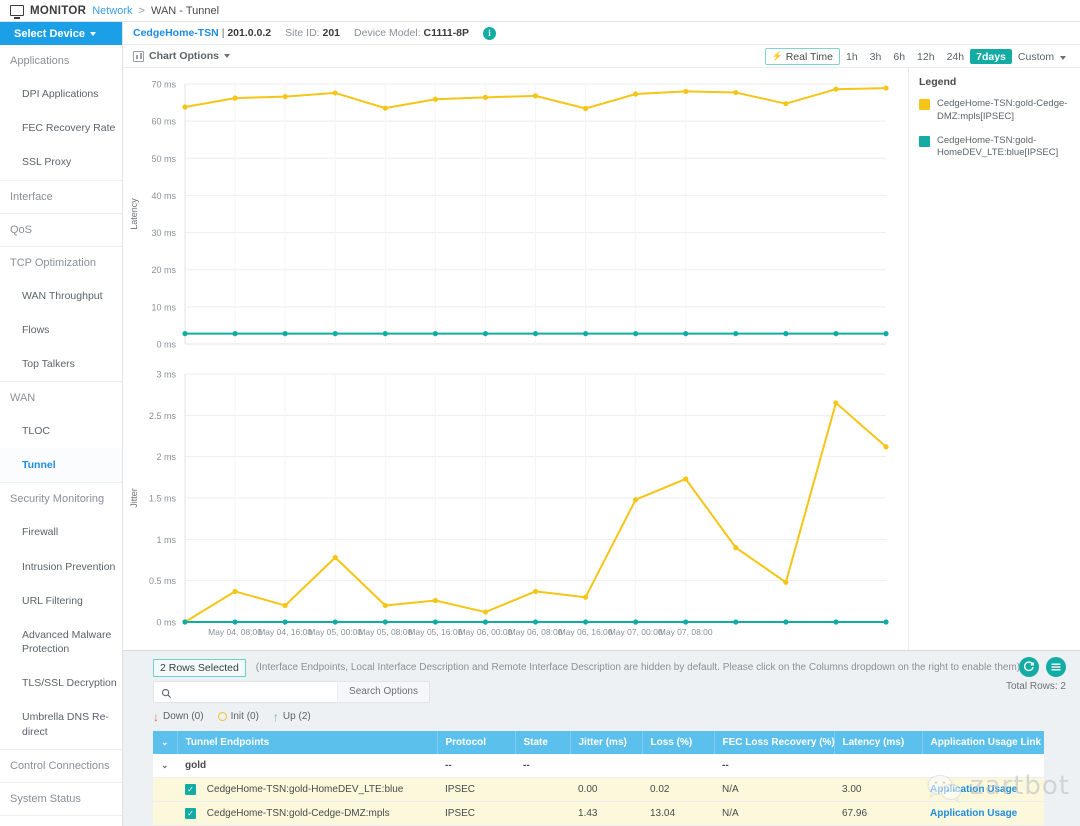  What do you see at coordinates (61, 465) in the screenshot?
I see `sidebar-item-tunnel: Tunnel` at bounding box center [61, 465].